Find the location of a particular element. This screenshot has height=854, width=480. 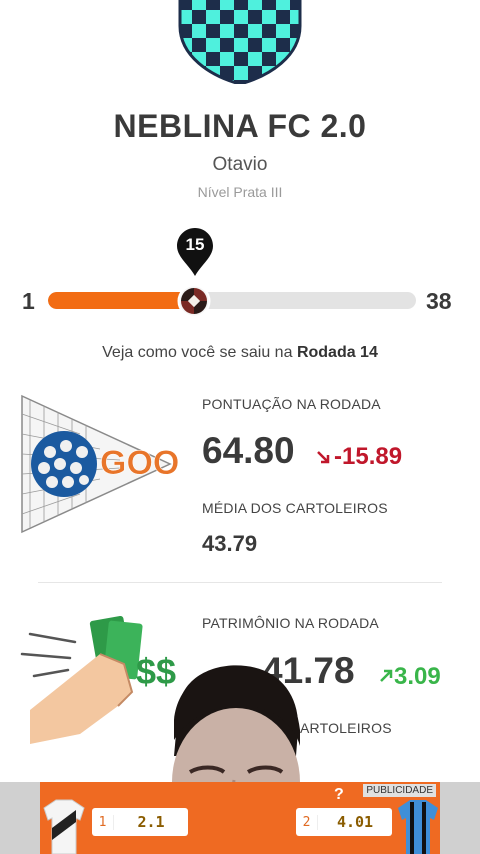

season-start-round: 1 is located at coordinates (28, 301).